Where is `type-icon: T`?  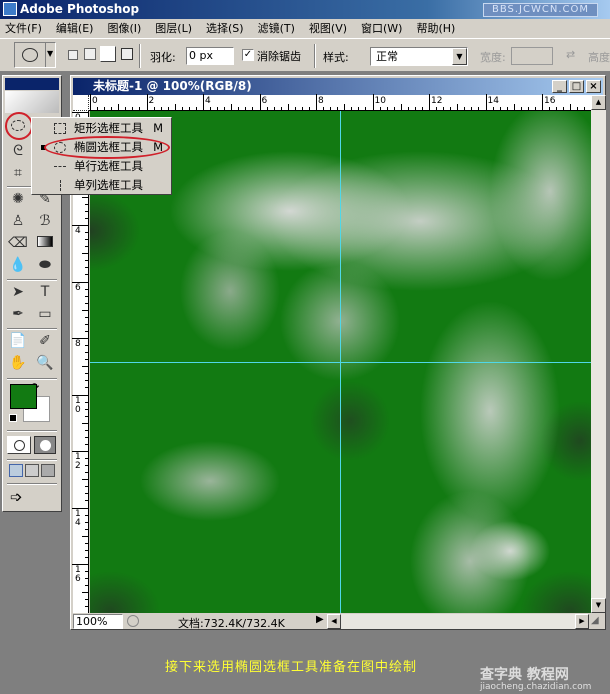 type-icon: T is located at coordinates (45, 292).